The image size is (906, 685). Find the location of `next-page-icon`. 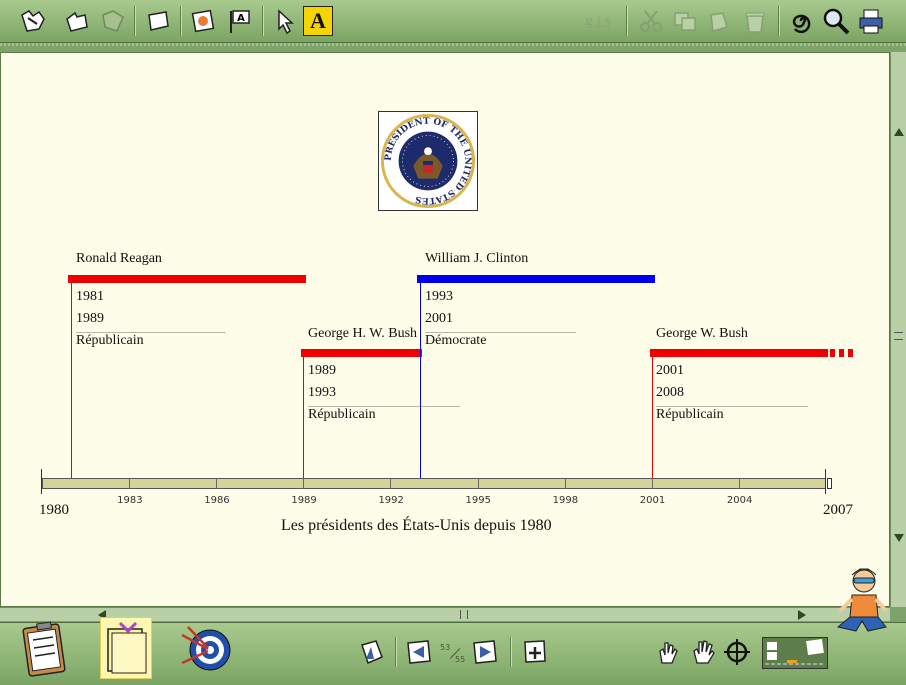

next-page-icon is located at coordinates (485, 652).